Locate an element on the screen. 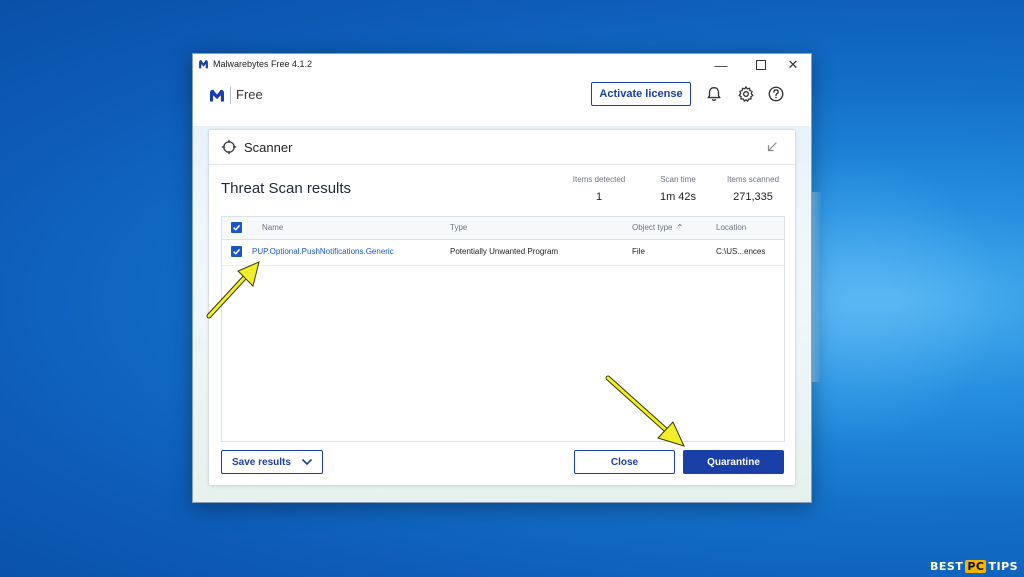 This screenshot has height=577, width=1024. stat-scan-time: Scan time 1m 42s is located at coordinates (678, 189).